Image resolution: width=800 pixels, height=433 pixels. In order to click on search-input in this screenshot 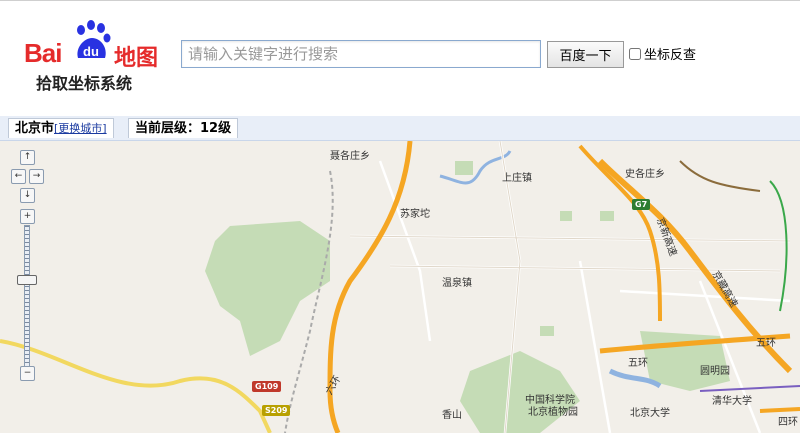, I will do `click(361, 54)`.